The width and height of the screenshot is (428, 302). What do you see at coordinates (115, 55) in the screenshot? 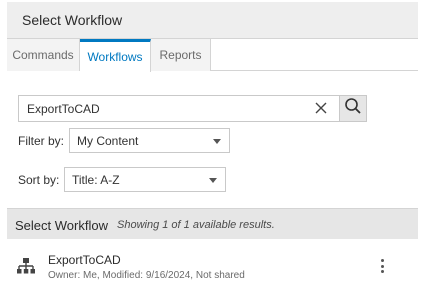
I see `tab-workflows: Workflows` at bounding box center [115, 55].